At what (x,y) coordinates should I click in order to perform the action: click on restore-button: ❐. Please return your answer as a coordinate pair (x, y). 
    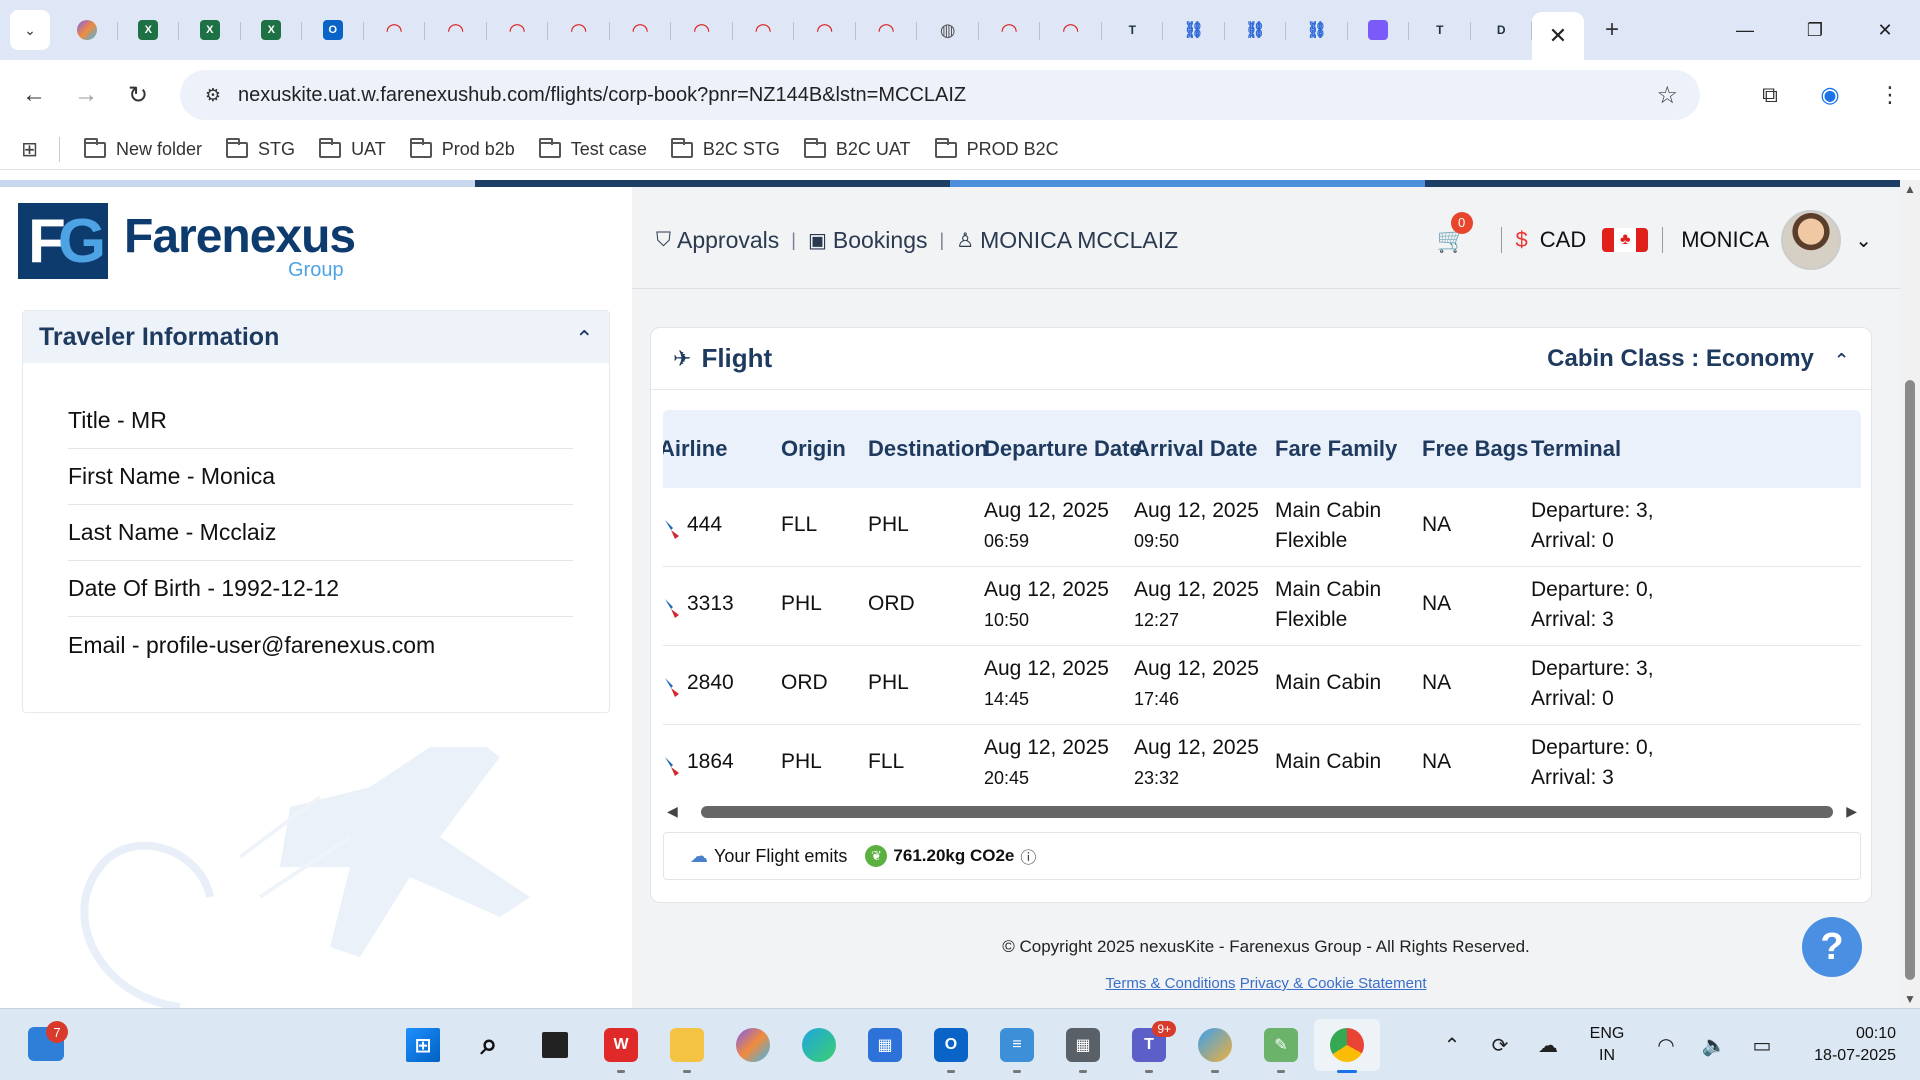
    Looking at the image, I should click on (1815, 30).